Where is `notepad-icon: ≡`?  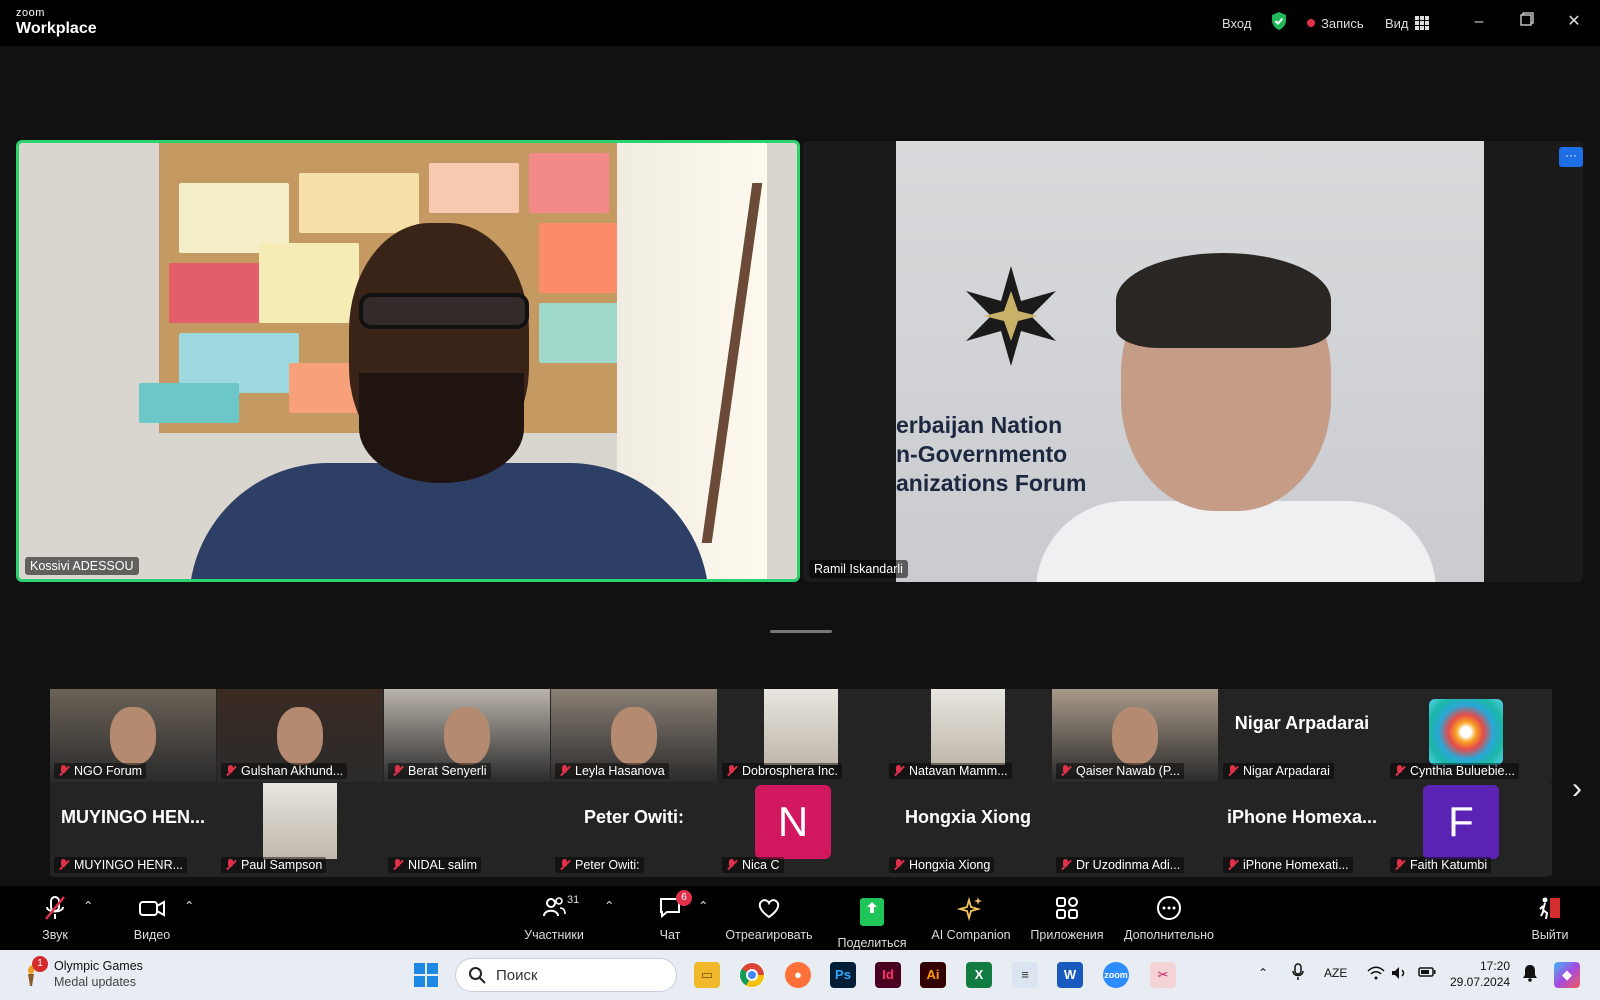
notepad-icon: ≡ is located at coordinates (1025, 975).